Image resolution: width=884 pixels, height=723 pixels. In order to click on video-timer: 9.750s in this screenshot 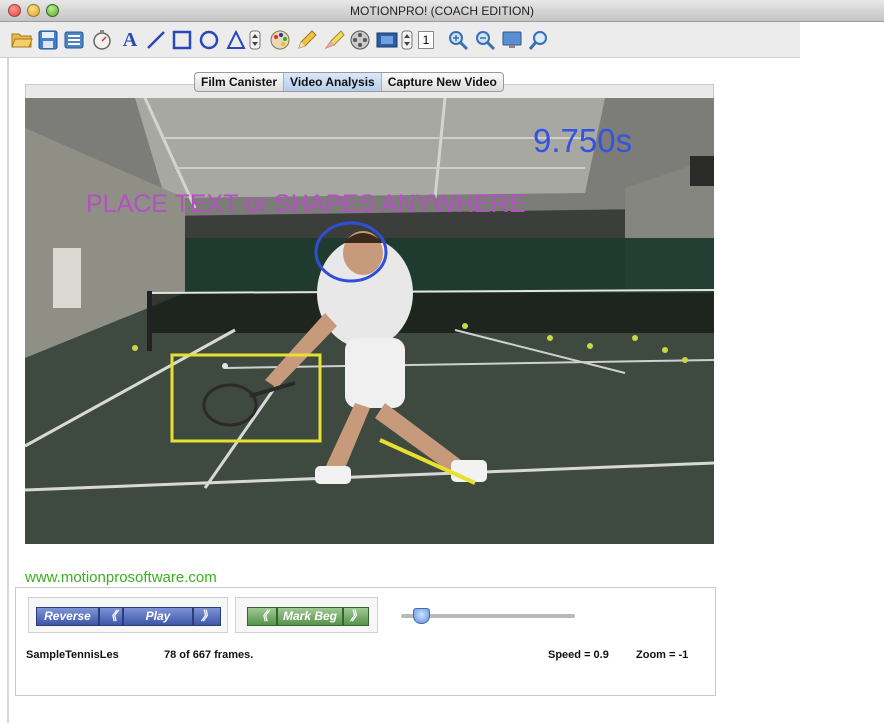, I will do `click(583, 140)`.